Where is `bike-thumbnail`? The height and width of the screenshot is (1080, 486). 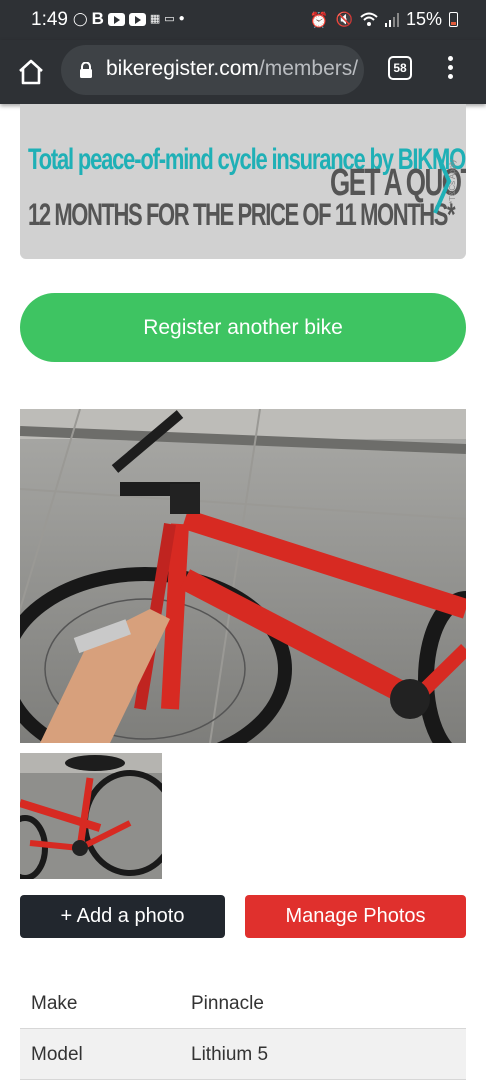
bike-thumbnail is located at coordinates (91, 816).